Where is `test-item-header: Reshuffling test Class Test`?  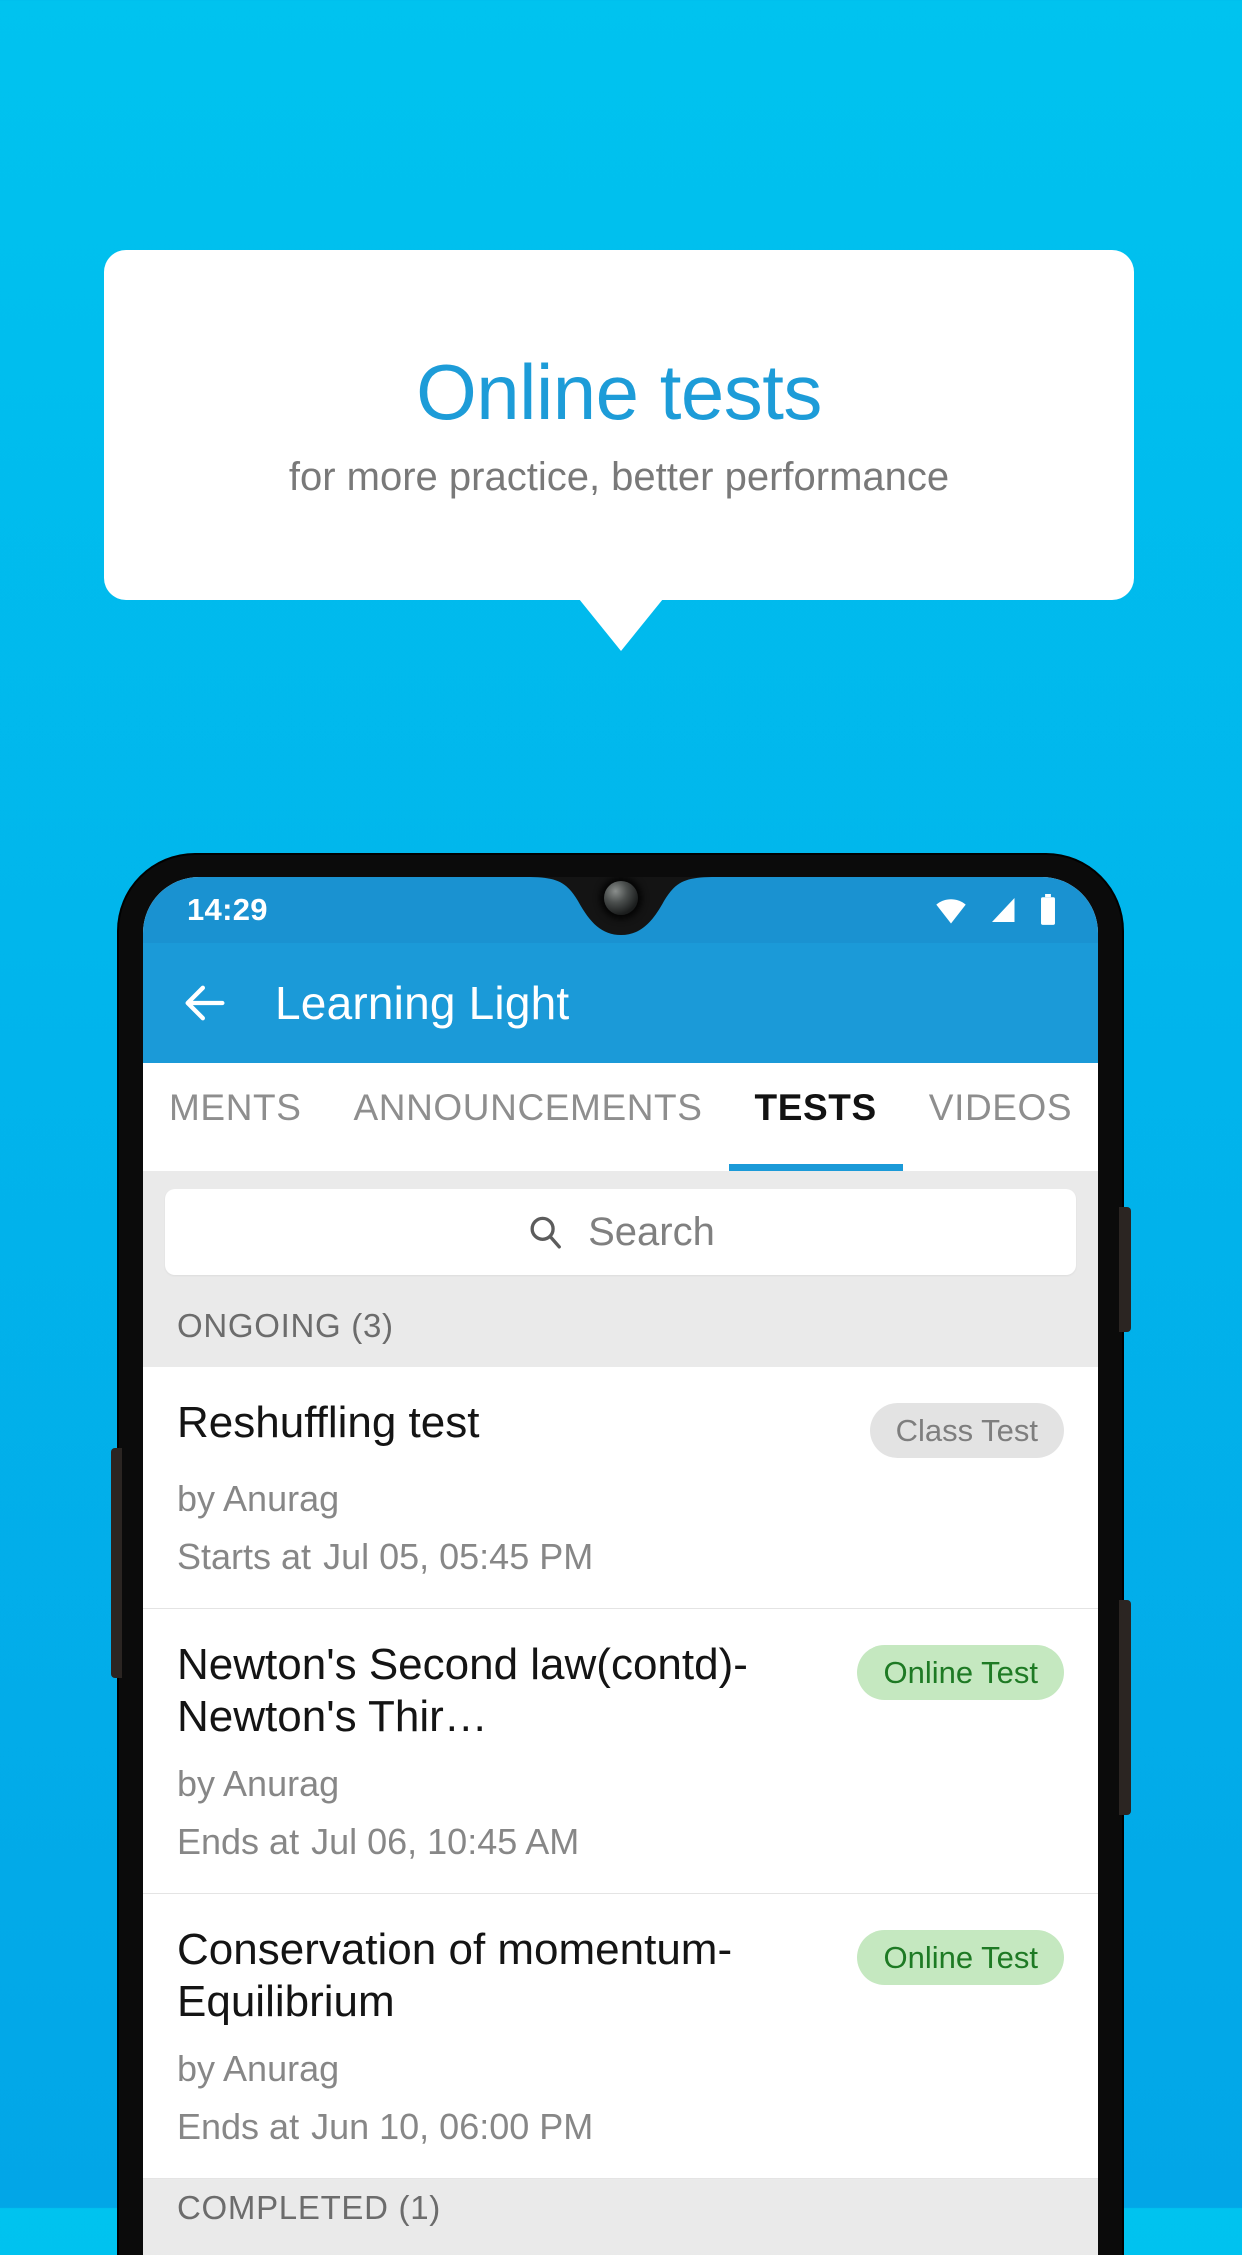
test-item-header: Reshuffling test Class Test is located at coordinates (620, 1427).